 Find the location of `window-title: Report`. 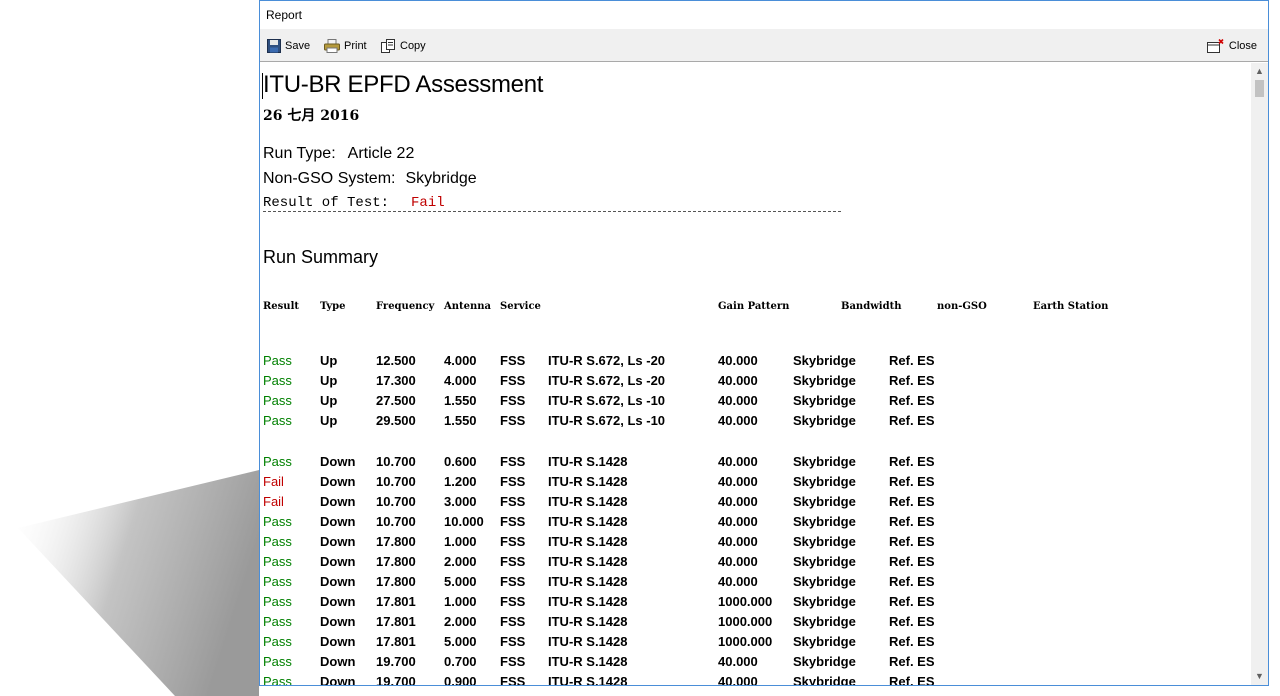

window-title: Report is located at coordinates (284, 15).